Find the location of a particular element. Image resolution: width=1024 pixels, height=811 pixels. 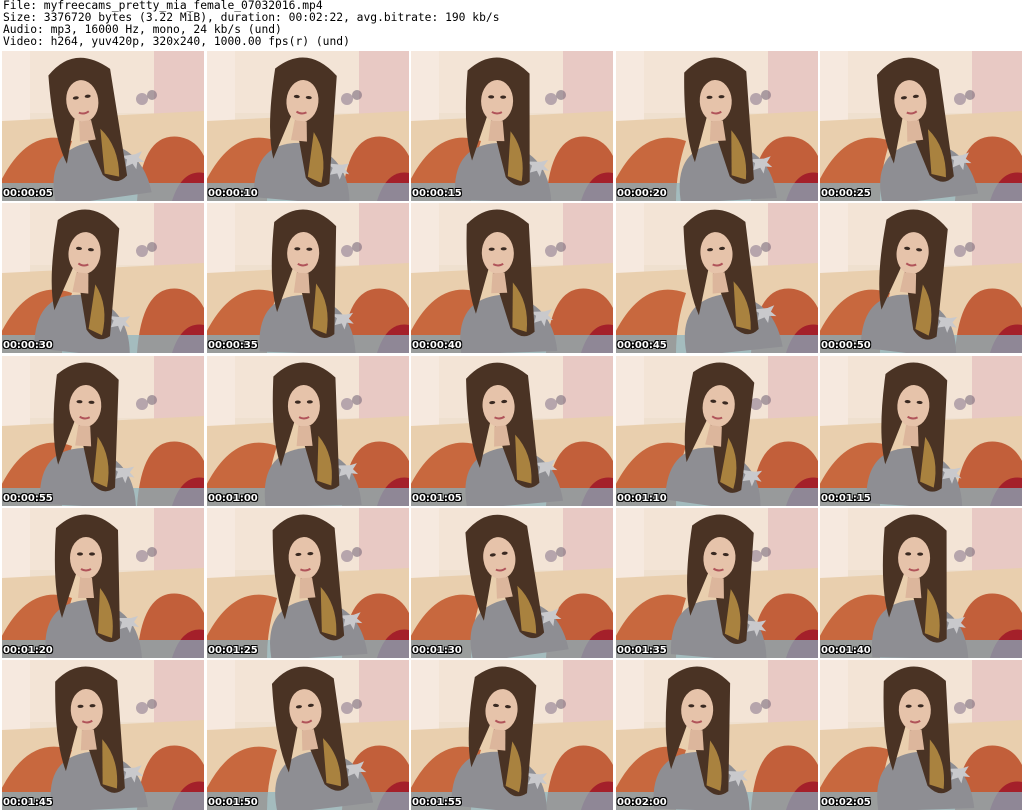

video-thumbnail: 00:00:20 is located at coordinates (717, 126).